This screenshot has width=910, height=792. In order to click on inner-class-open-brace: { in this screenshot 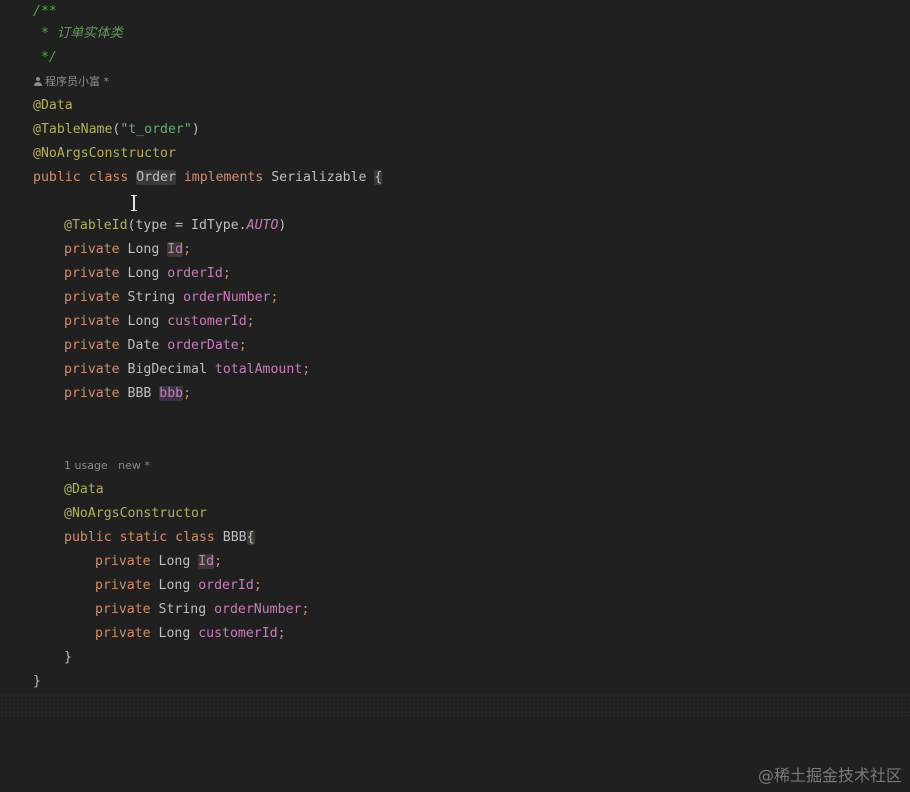, I will do `click(250, 537)`.